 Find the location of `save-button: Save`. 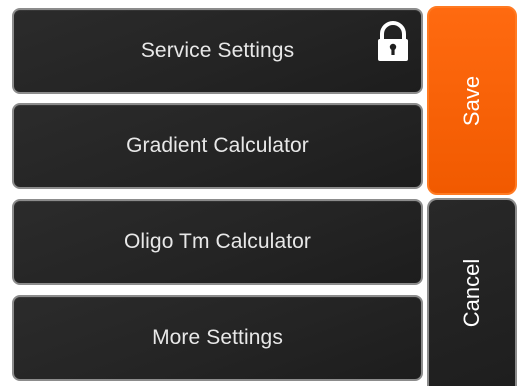

save-button: Save is located at coordinates (472, 100).